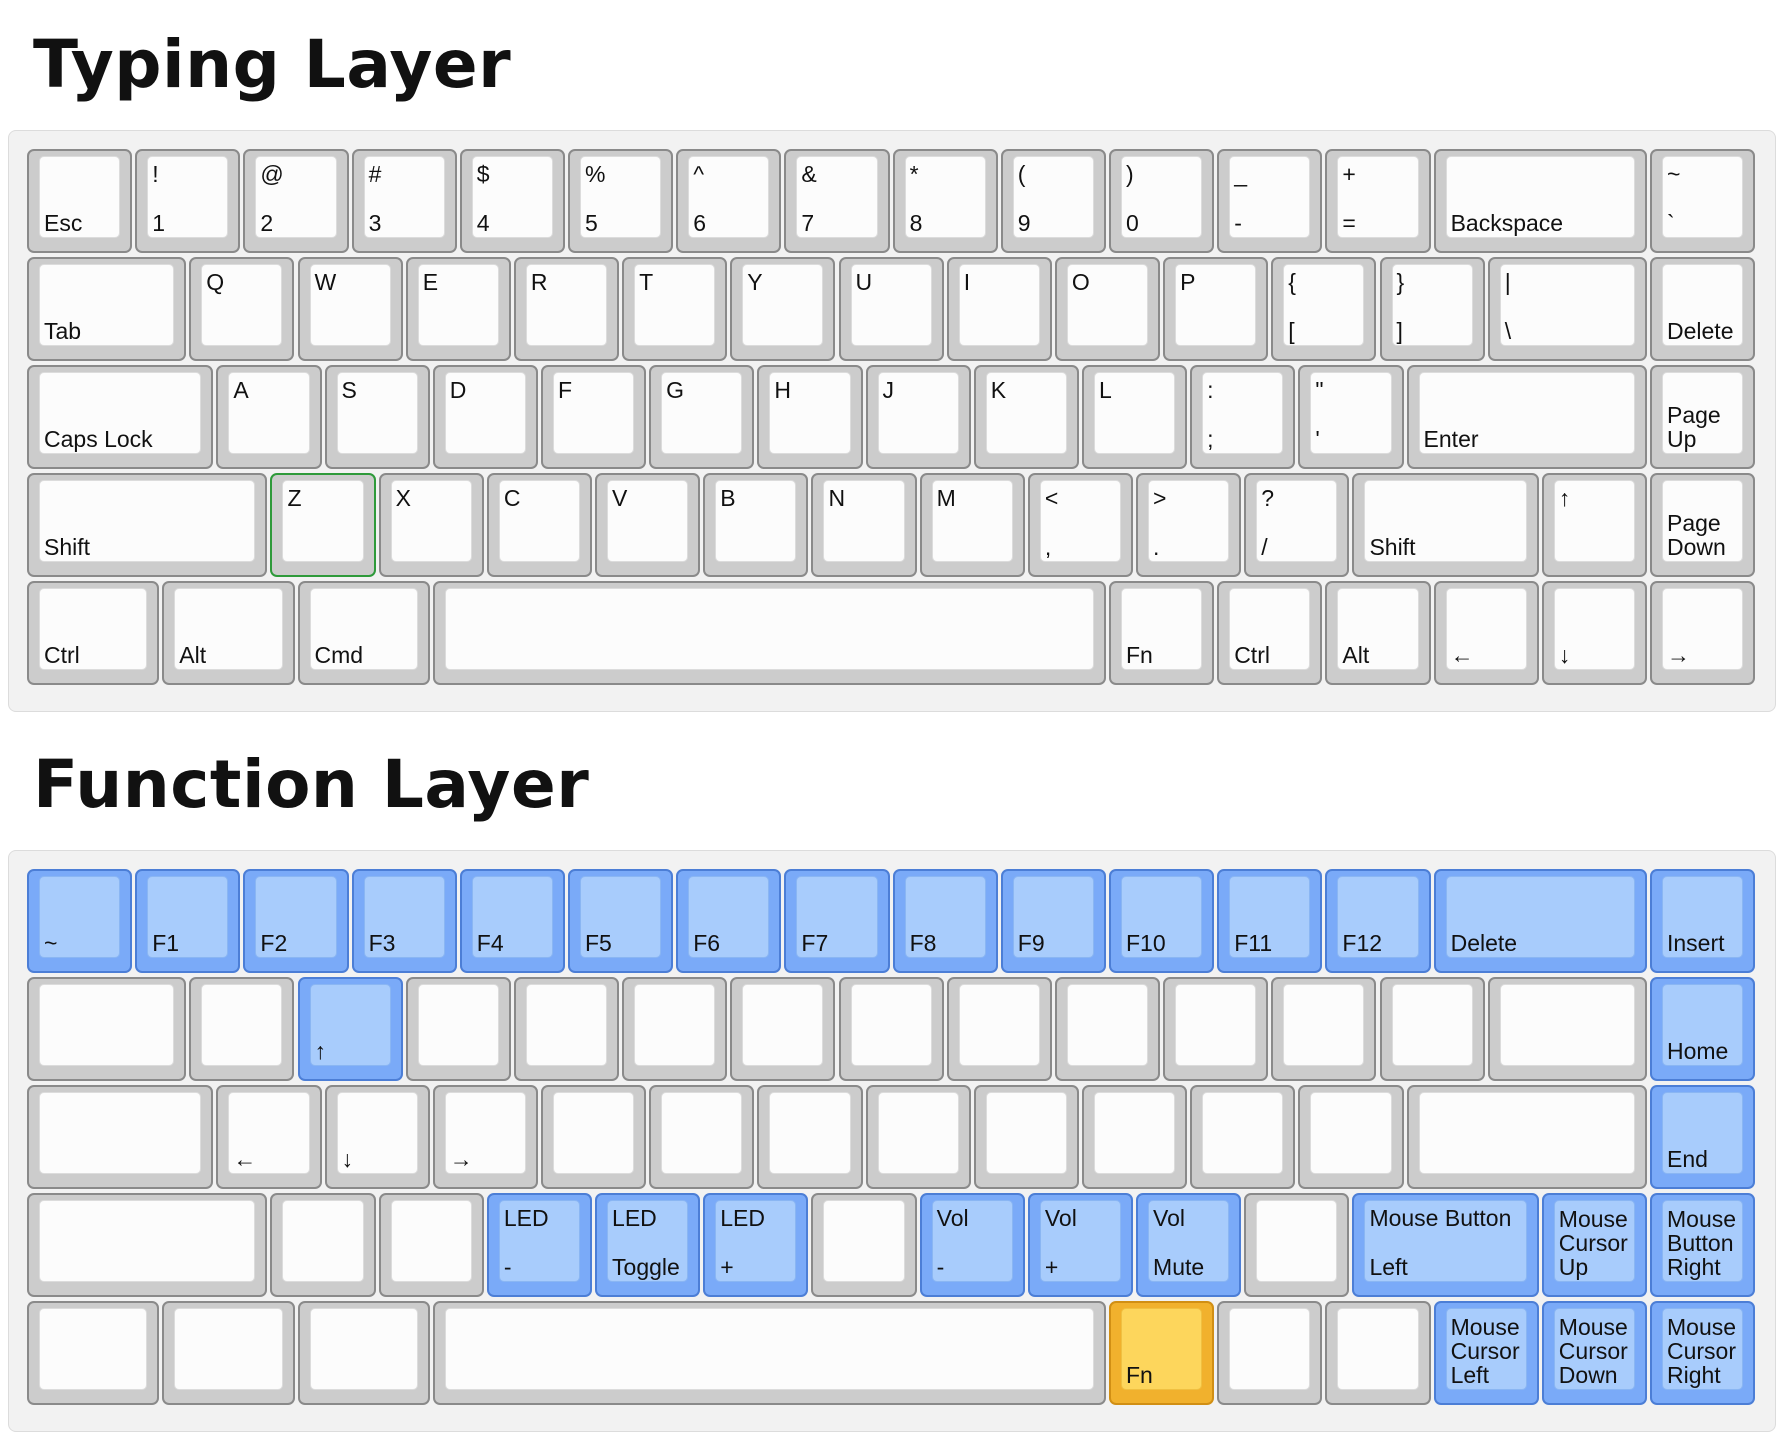  What do you see at coordinates (269, 417) in the screenshot?
I see `key-a: A` at bounding box center [269, 417].